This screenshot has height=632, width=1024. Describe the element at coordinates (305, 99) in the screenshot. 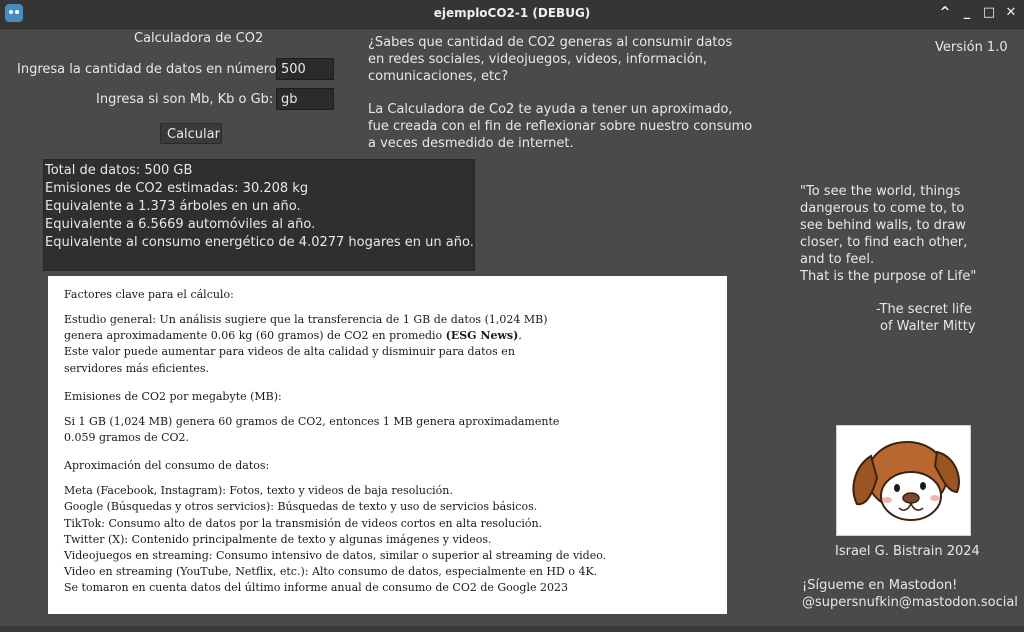

I see `unit-input` at that location.